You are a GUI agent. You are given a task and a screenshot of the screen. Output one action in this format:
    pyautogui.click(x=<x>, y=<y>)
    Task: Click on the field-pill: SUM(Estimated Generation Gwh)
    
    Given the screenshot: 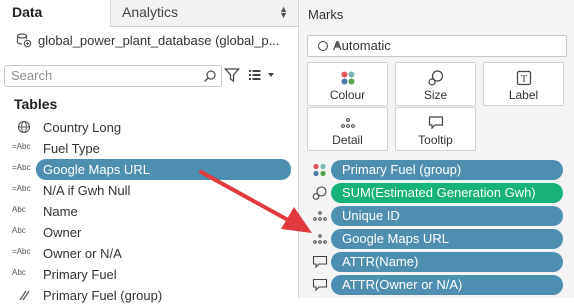 What is the action you would take?
    pyautogui.click(x=447, y=193)
    